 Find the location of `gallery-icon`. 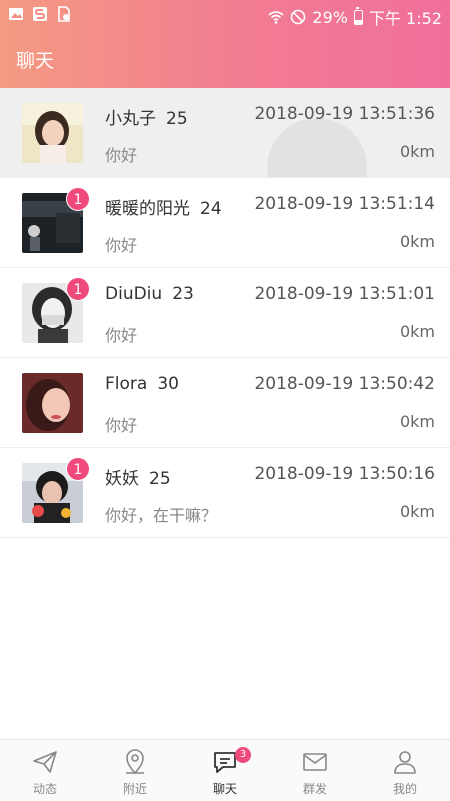

gallery-icon is located at coordinates (16, 14).